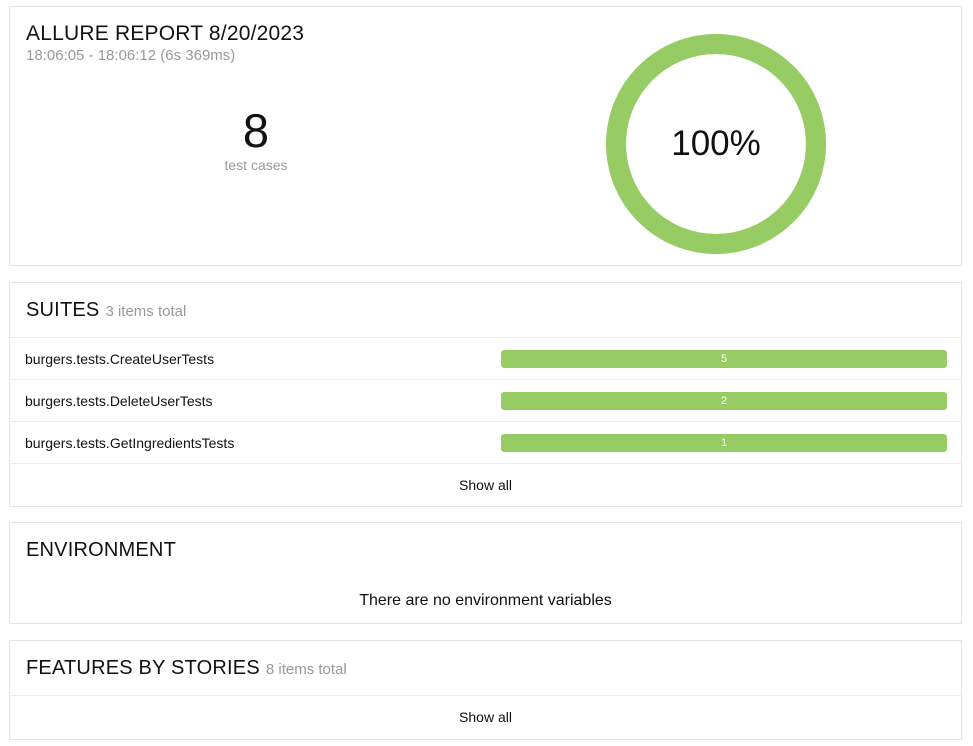 This screenshot has width=973, height=746. What do you see at coordinates (101, 550) in the screenshot?
I see `environment-title: ENVIRONMENT` at bounding box center [101, 550].